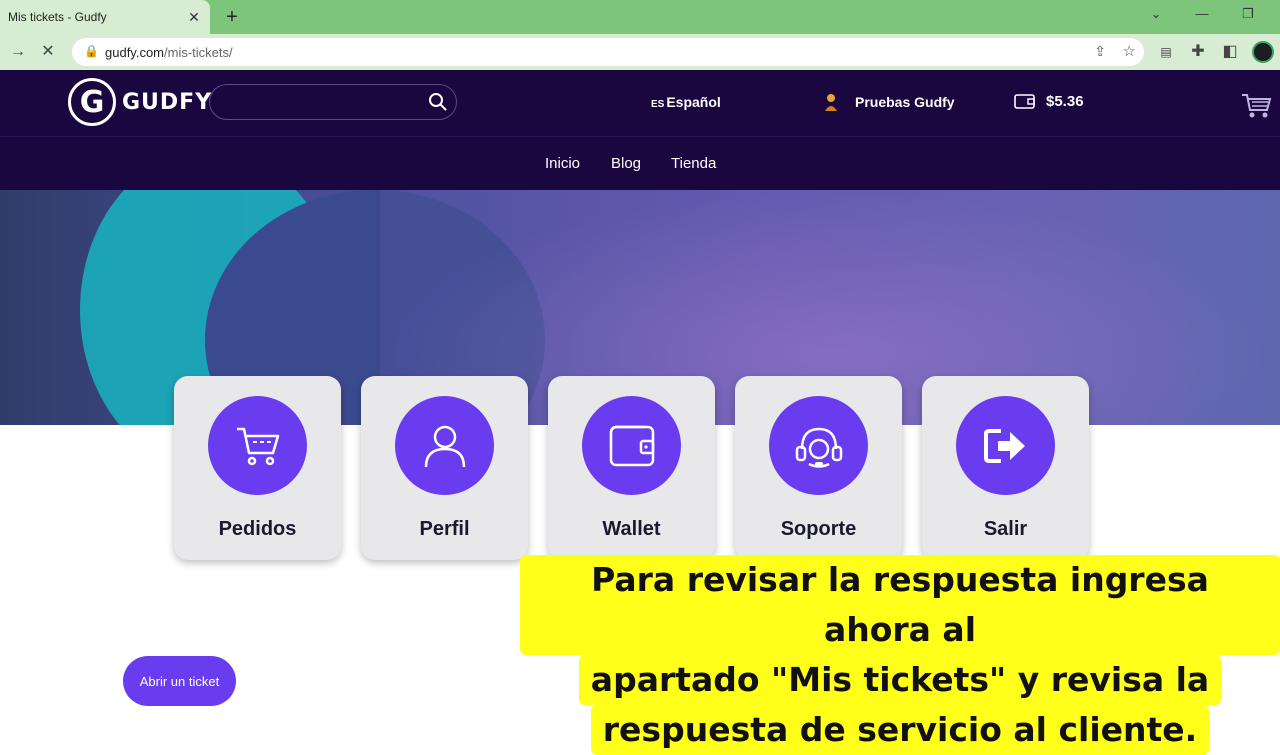  I want to click on browser-tab: Mis tickets - Gudfy ✕, so click(105, 17).